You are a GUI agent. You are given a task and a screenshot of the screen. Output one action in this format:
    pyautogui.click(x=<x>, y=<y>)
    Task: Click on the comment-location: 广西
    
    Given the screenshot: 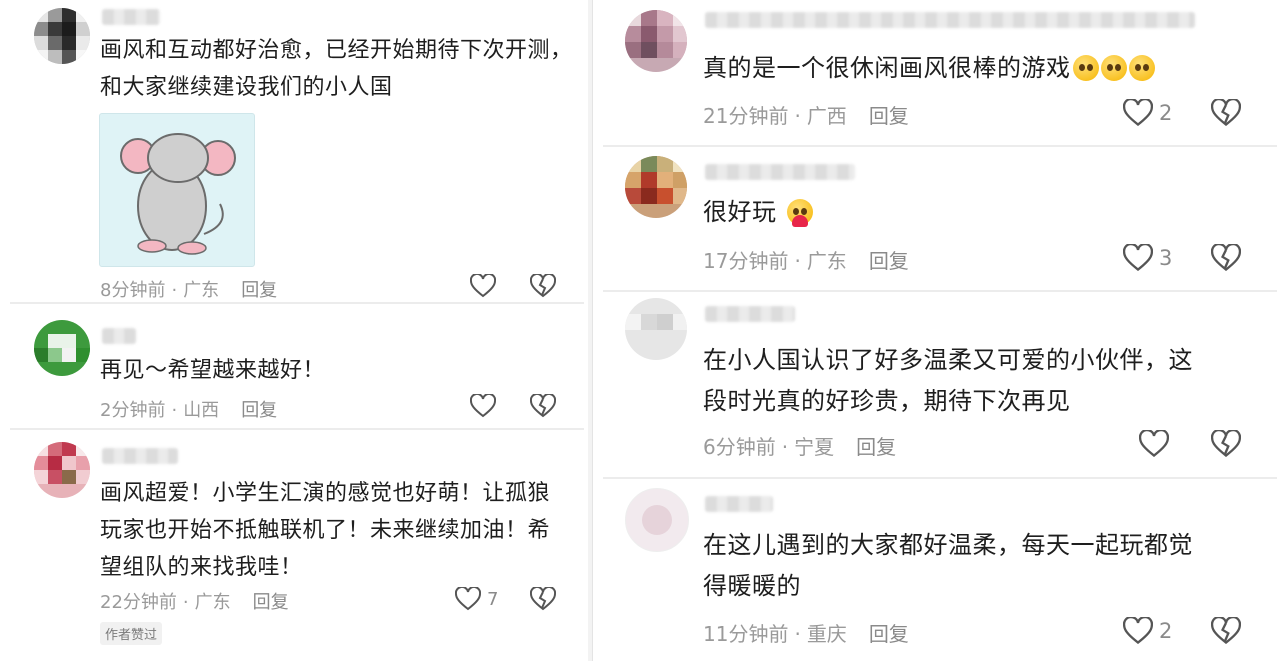 What is the action you would take?
    pyautogui.click(x=826, y=116)
    